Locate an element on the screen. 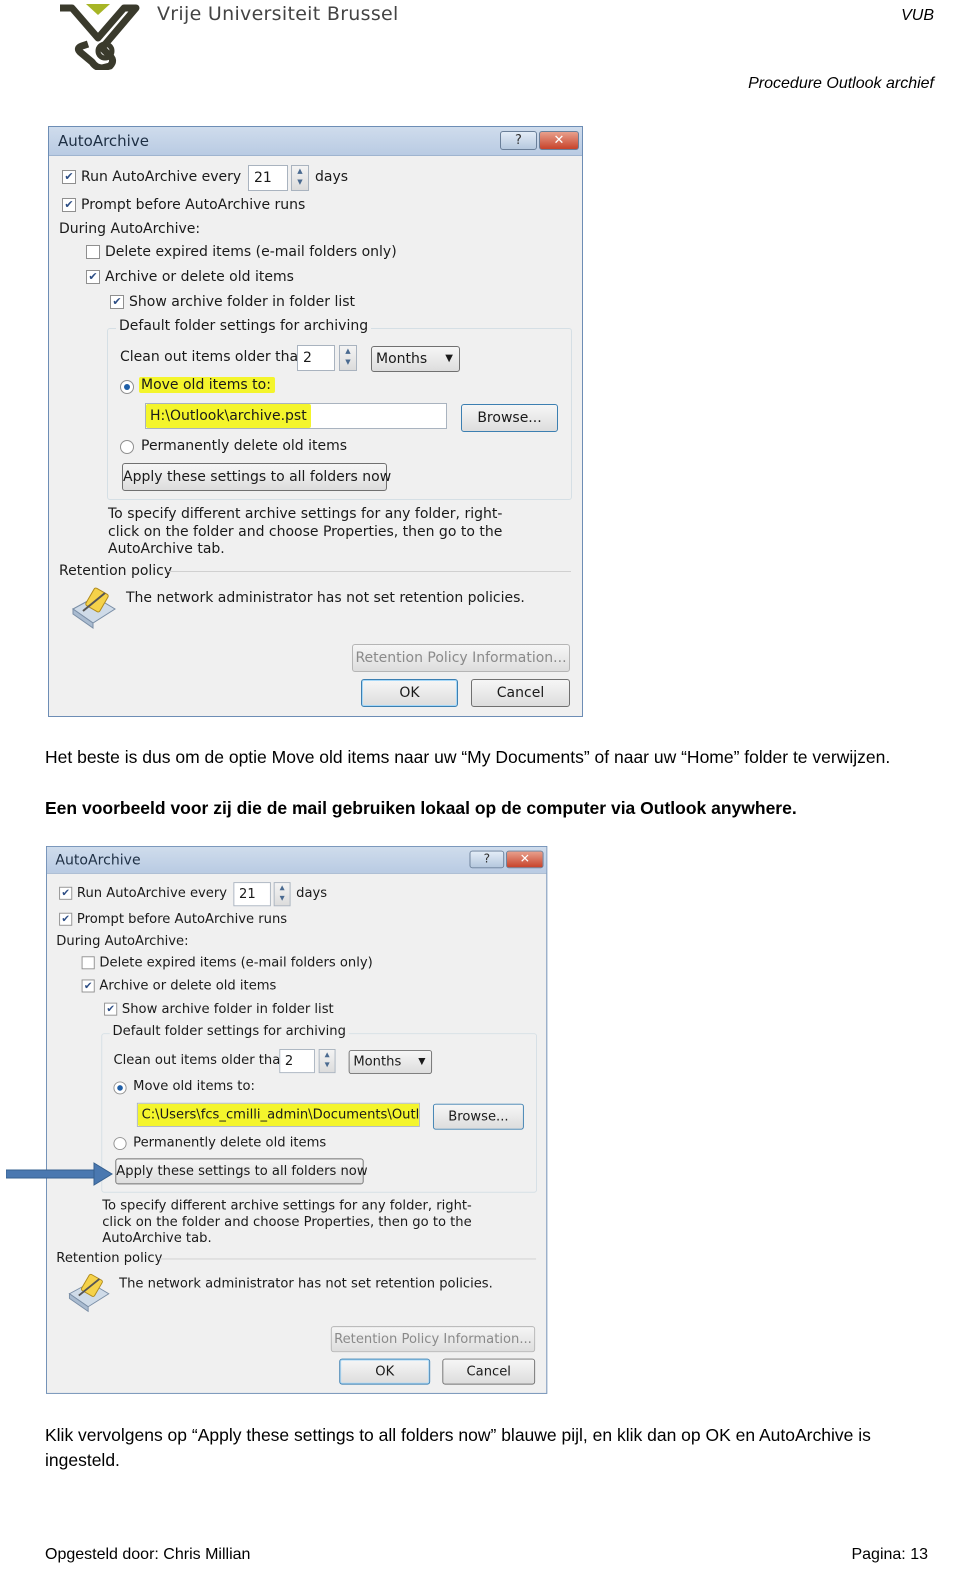  archive-path-input: H:\Outlook\archive.pst is located at coordinates (296, 416).